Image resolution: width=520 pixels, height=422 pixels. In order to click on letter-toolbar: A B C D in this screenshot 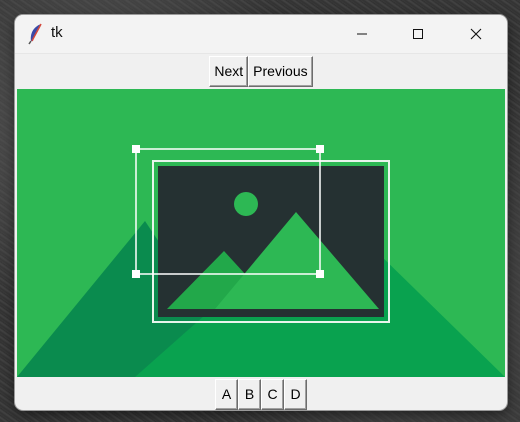, I will do `click(261, 394)`.